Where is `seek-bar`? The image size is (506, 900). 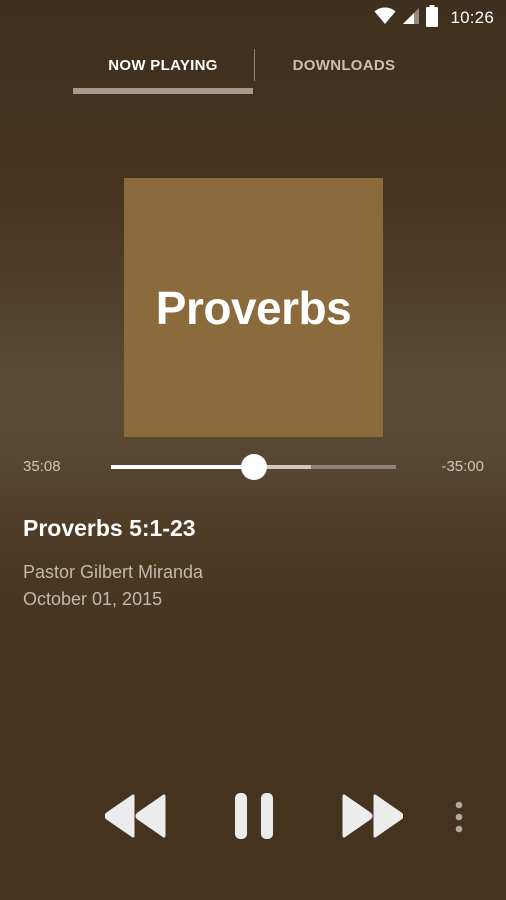 seek-bar is located at coordinates (253, 467).